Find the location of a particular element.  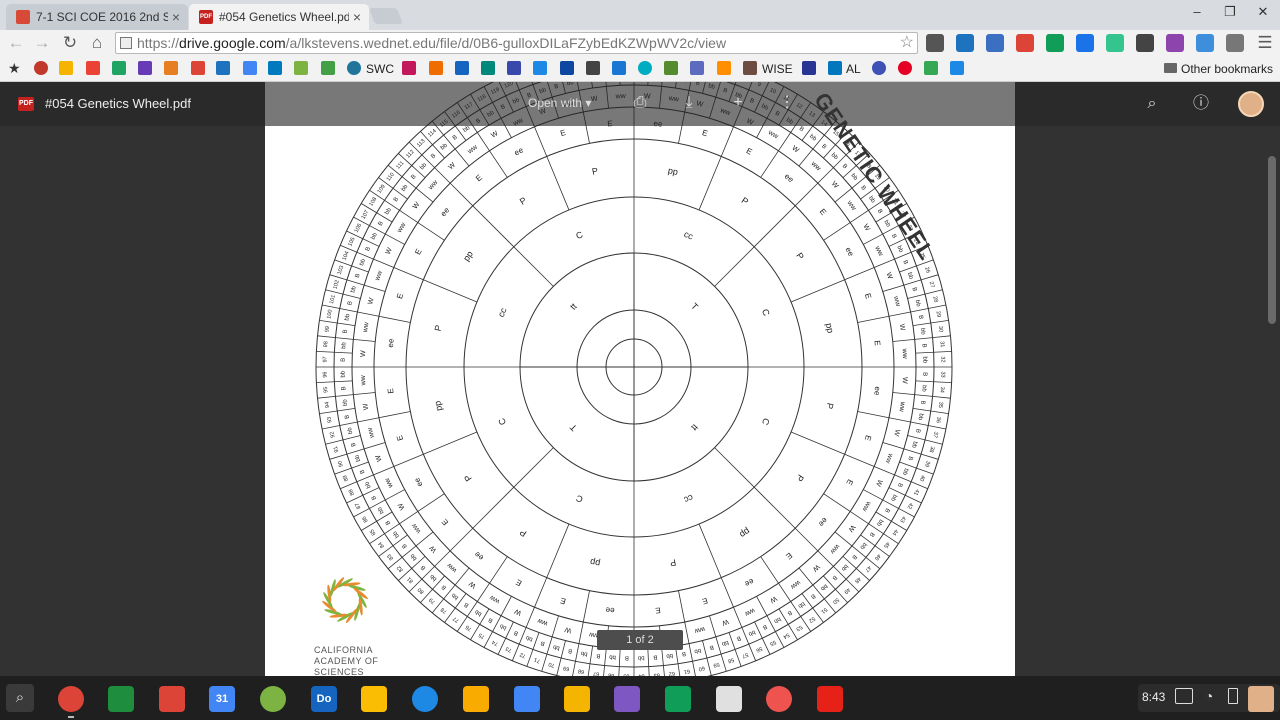

forward-icon: → is located at coordinates (42, 43).